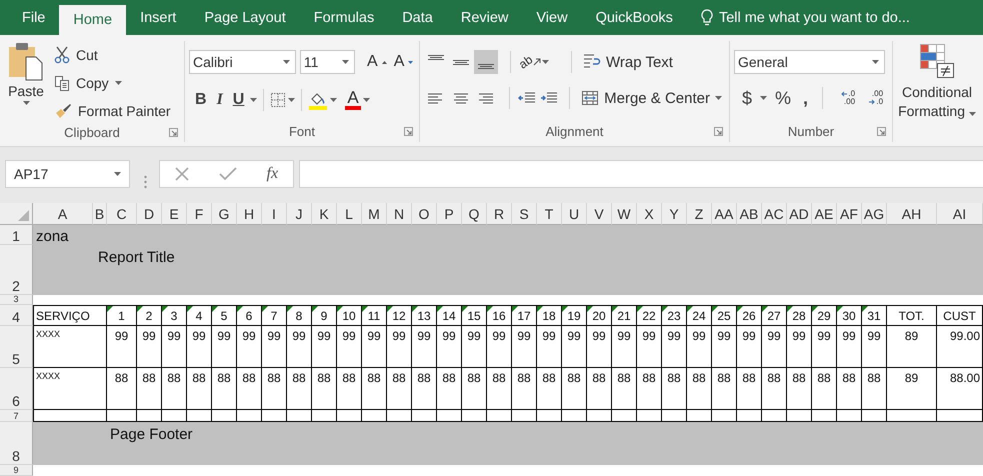  I want to click on column-header: AB, so click(749, 214).